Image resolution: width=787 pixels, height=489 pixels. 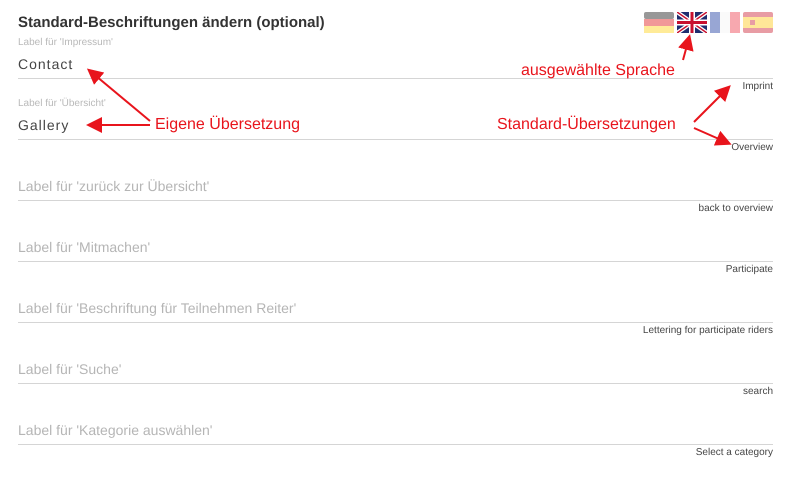 What do you see at coordinates (84, 247) in the screenshot?
I see `field-placeholder: Label für 'Mitmachen'` at bounding box center [84, 247].